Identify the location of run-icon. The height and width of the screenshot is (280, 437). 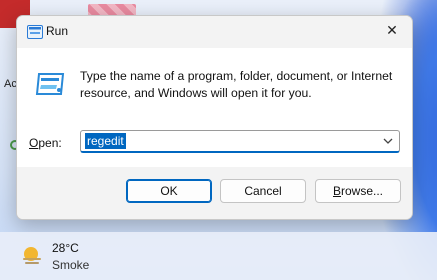
(50, 84).